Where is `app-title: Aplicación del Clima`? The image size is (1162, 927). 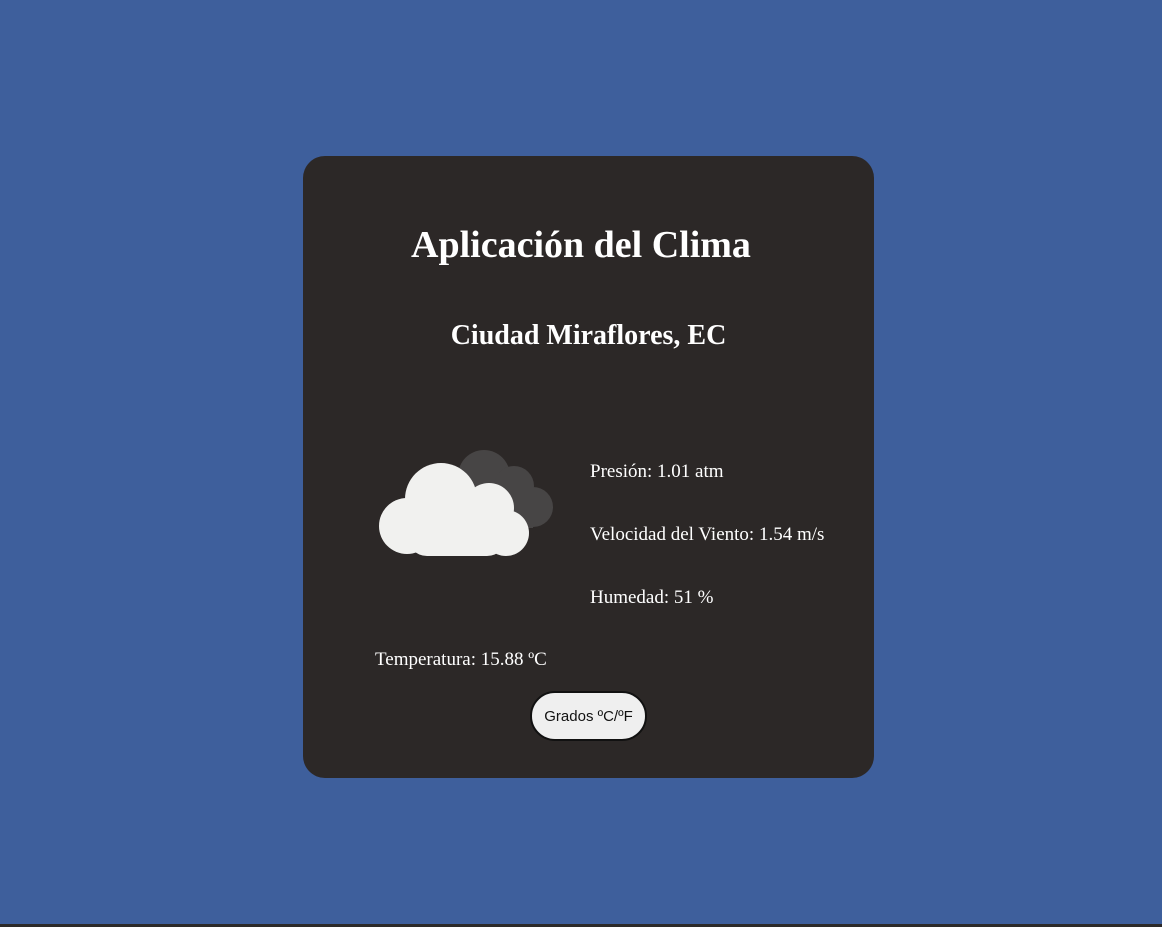 app-title: Aplicación del Clima is located at coordinates (581, 245).